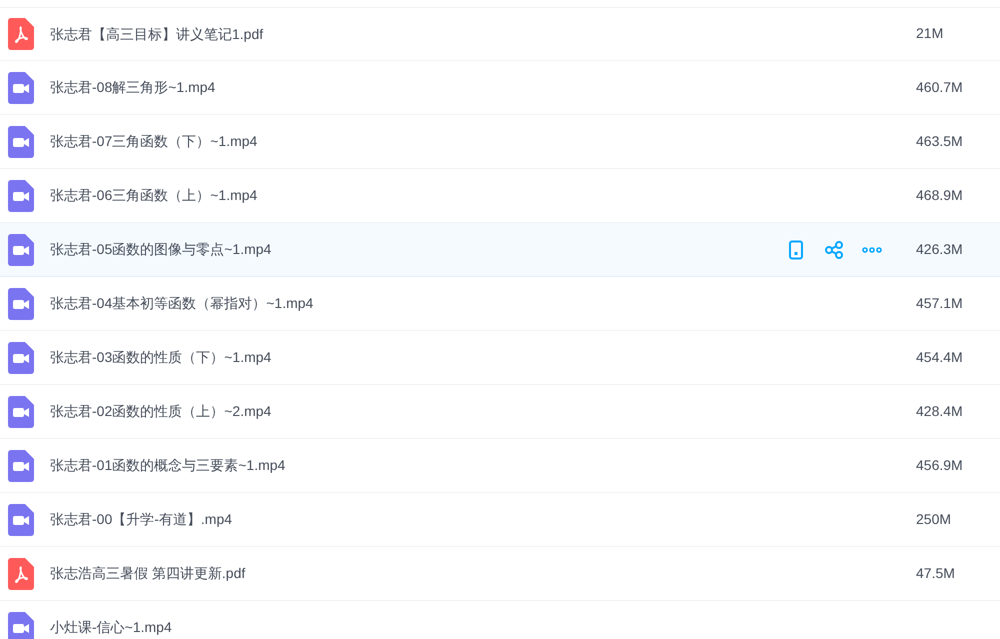  What do you see at coordinates (483, 141) in the screenshot?
I see `file-name: 张志君-07三角函数（下）~1.mp4` at bounding box center [483, 141].